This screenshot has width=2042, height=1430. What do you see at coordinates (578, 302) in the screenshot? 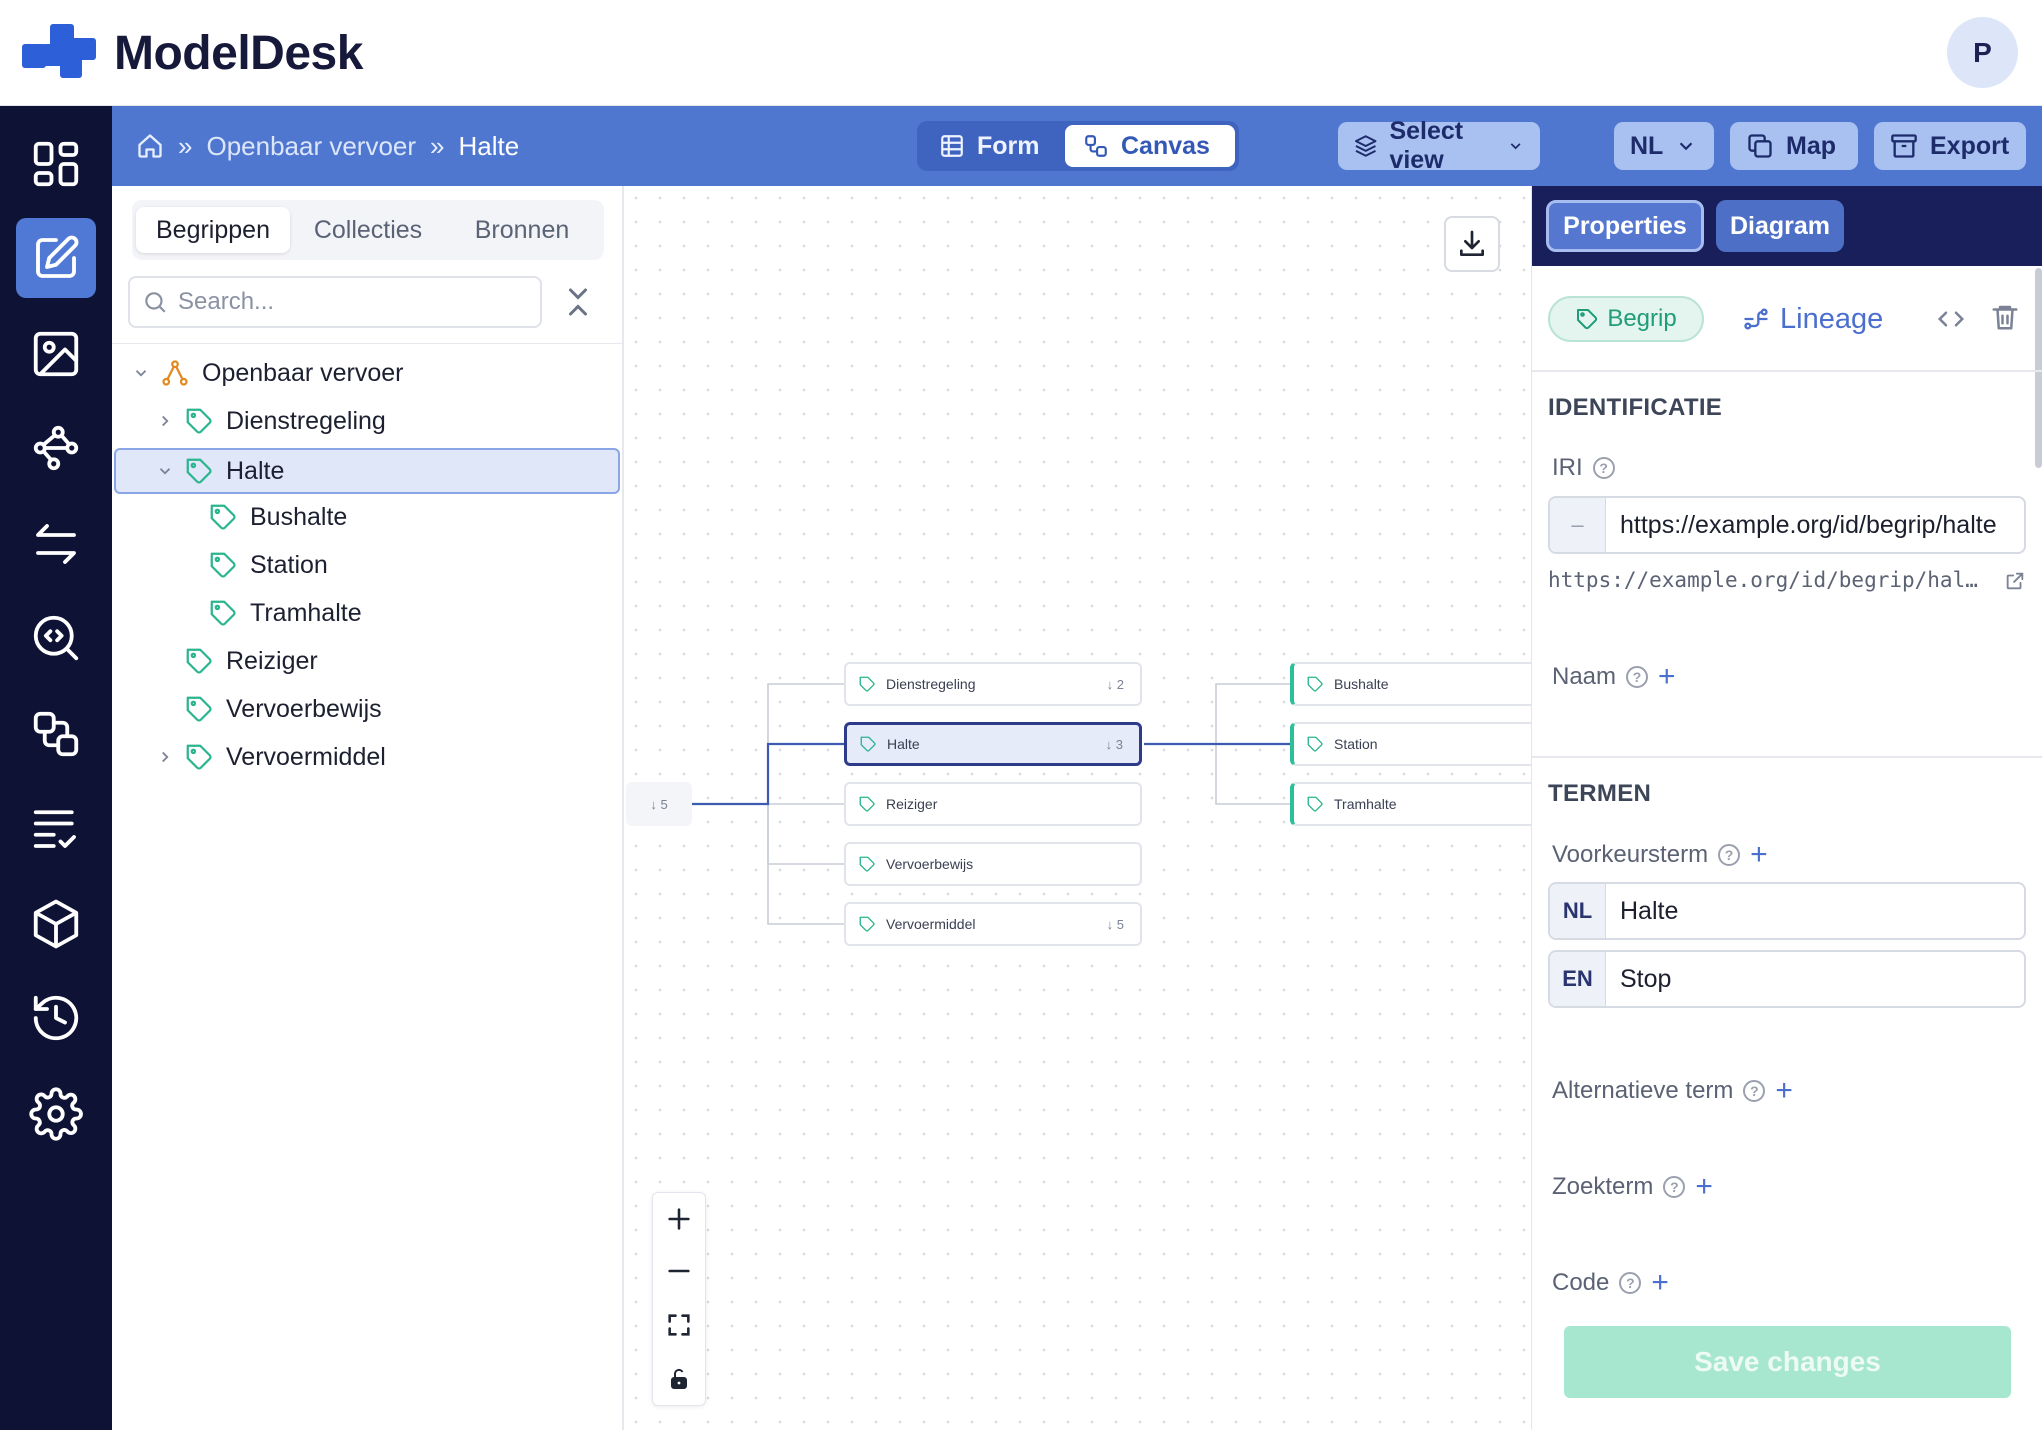
I see `collapse-all-icon` at bounding box center [578, 302].